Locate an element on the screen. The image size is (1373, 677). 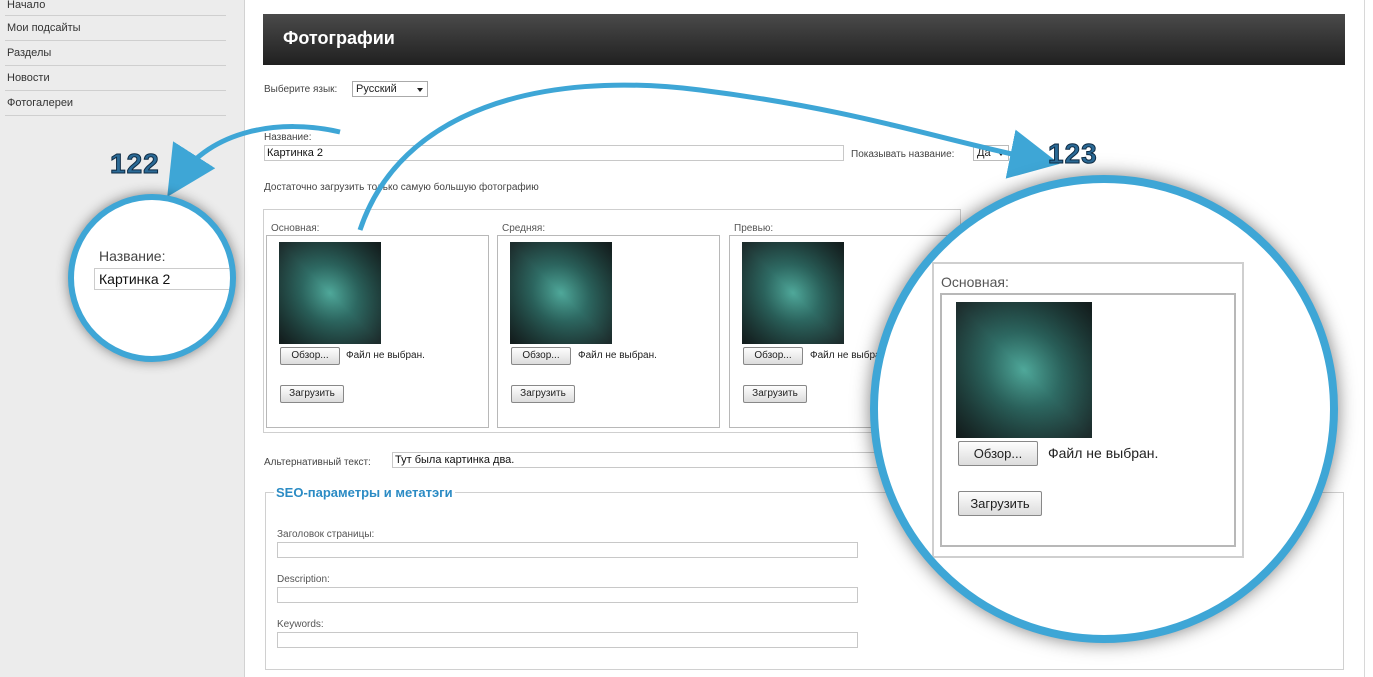
zoom-main-preview is located at coordinates (1024, 370).